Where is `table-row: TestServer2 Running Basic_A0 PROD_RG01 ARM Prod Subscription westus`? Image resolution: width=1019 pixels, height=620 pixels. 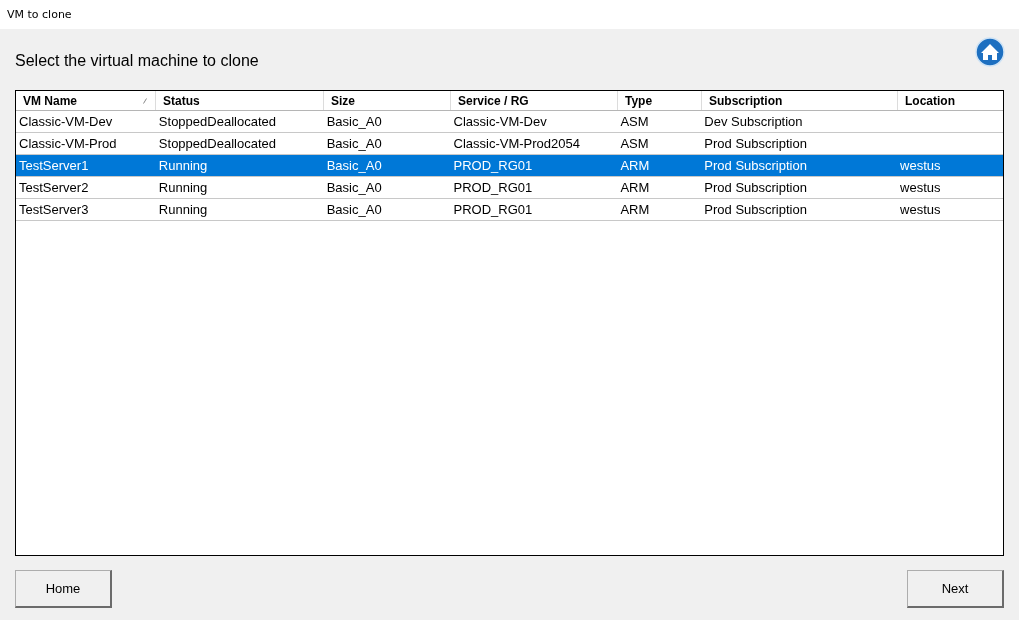
table-row: TestServer2 Running Basic_A0 PROD_RG01 ARM Prod Subscription westus is located at coordinates (509, 188).